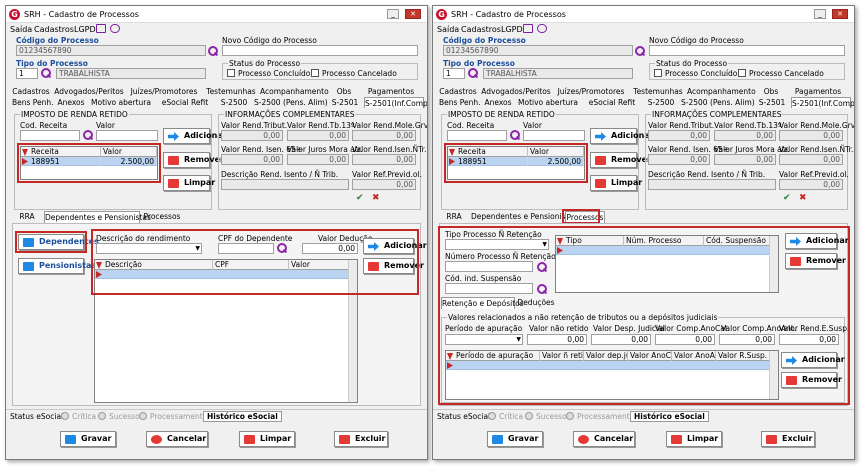  What do you see at coordinates (85, 29) in the screenshot?
I see `menu-lgpd: LGPD` at bounding box center [85, 29].